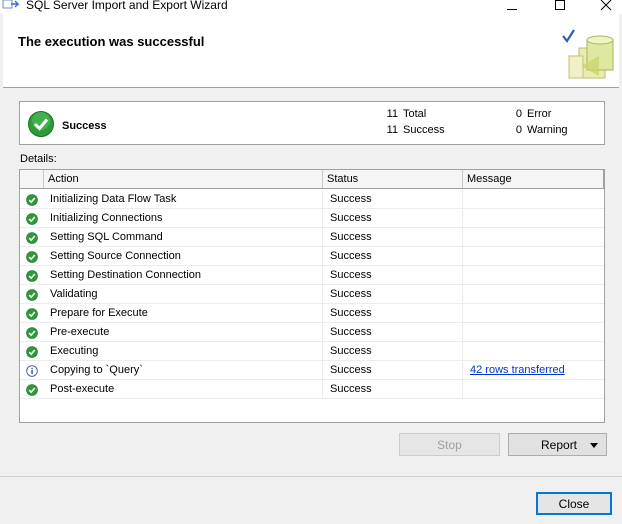 This screenshot has width=622, height=524. I want to click on table-row: Setting Source Connection Success, so click(312, 256).